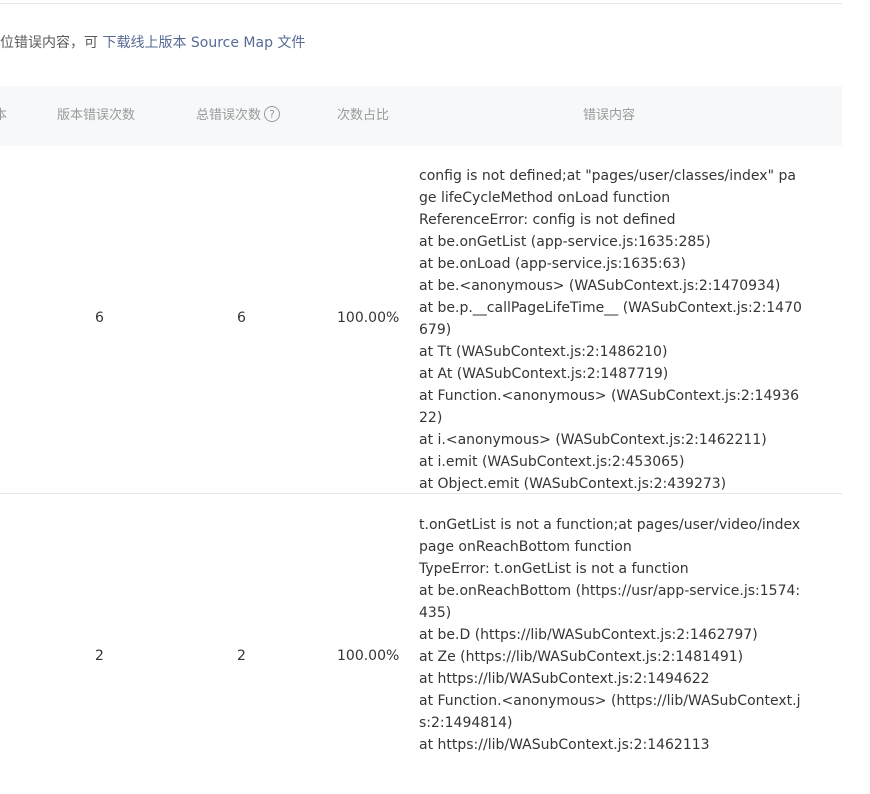 The image size is (870, 794). I want to click on source-map-hint: 定位错误内容，可 下载线上版本 Source Map 文件, so click(152, 42).